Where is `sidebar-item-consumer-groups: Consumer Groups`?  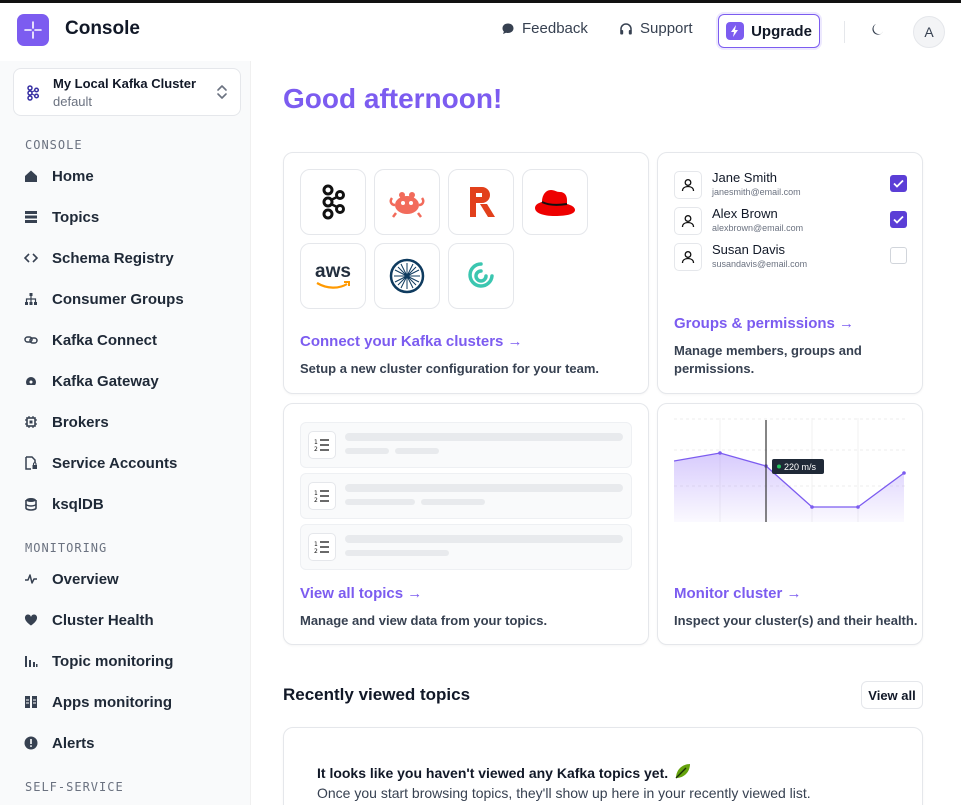 sidebar-item-consumer-groups: Consumer Groups is located at coordinates (128, 299).